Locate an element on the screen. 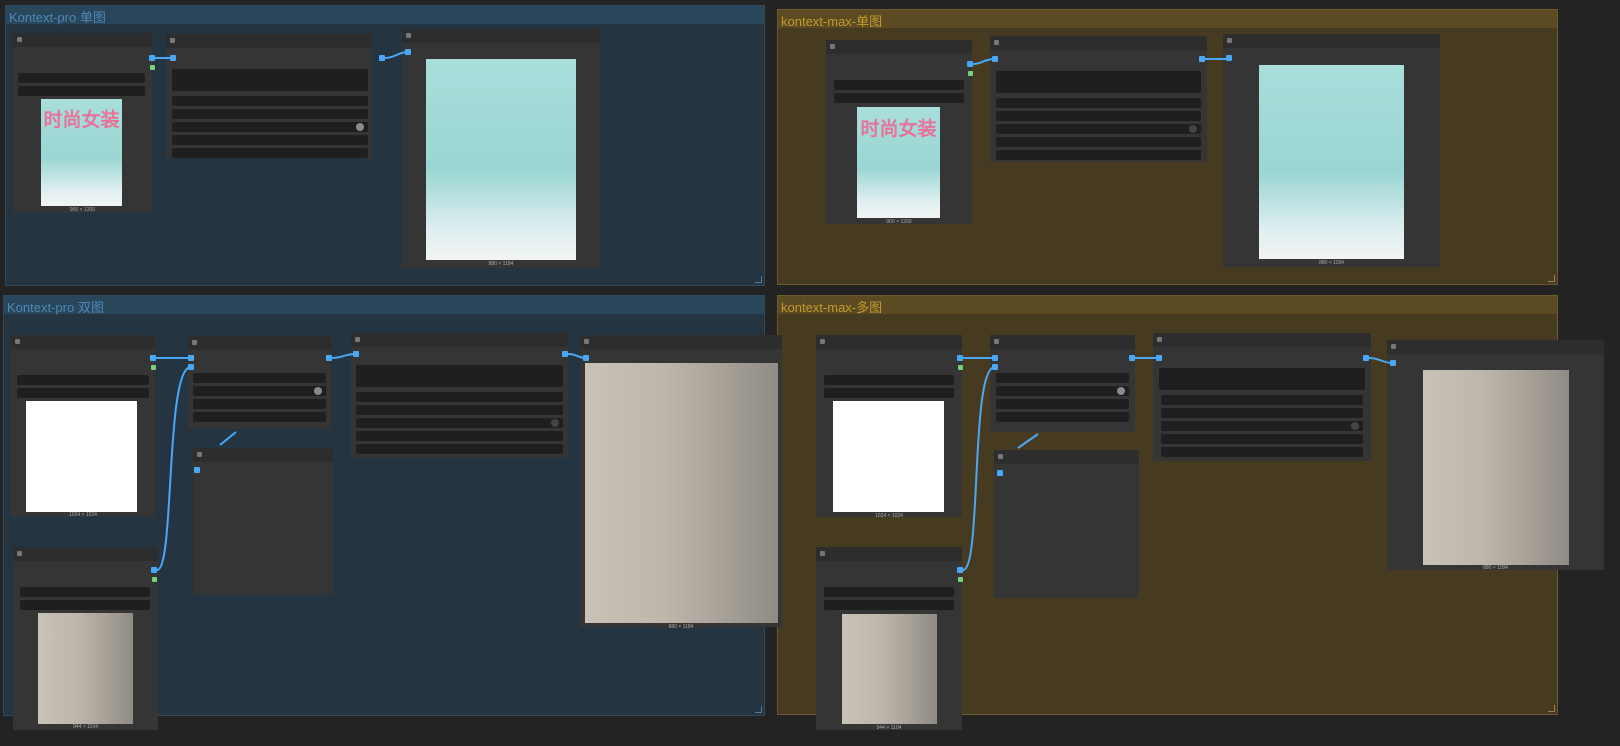 This screenshot has height=746, width=1620. kontext-max-node is located at coordinates (1262, 397).